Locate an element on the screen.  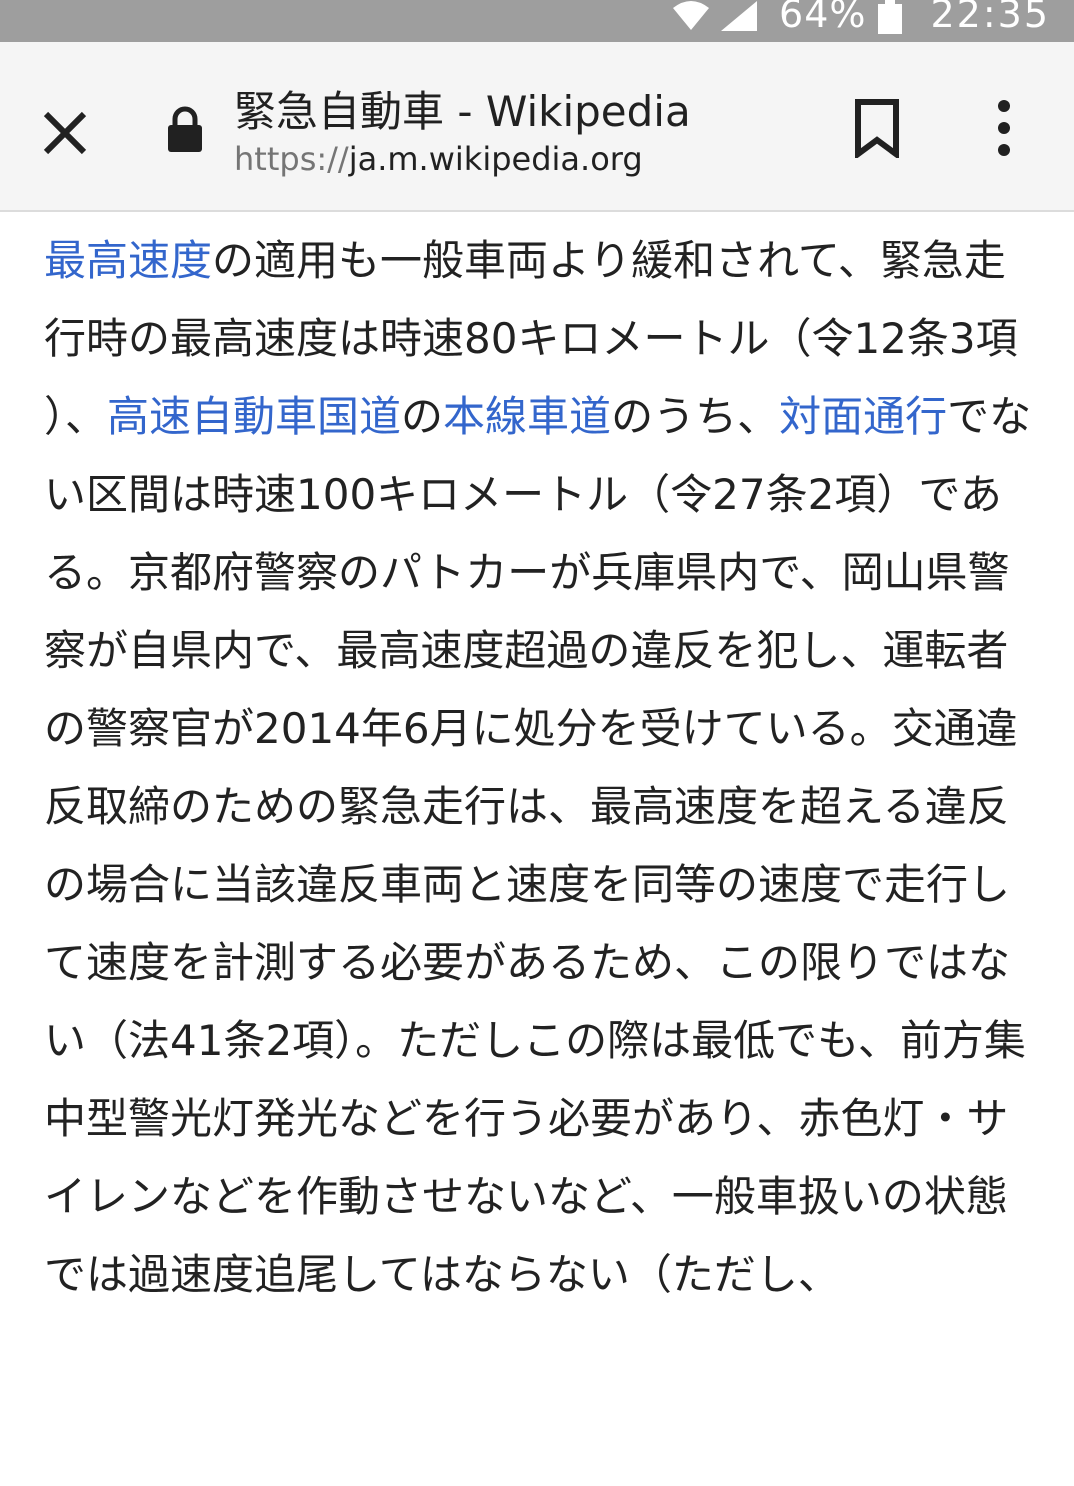
status-bar: 64% 22:35 is located at coordinates (537, 21).